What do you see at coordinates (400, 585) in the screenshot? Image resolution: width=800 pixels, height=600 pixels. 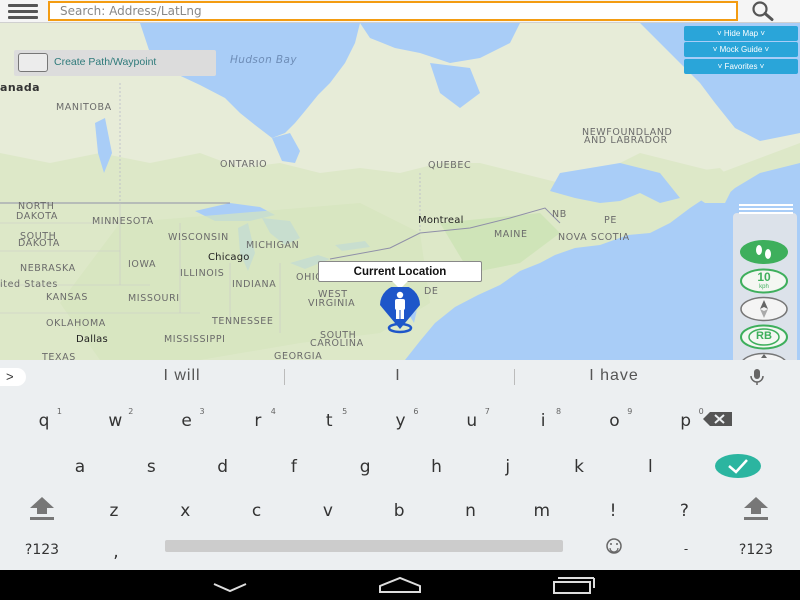 I see `home-icon` at bounding box center [400, 585].